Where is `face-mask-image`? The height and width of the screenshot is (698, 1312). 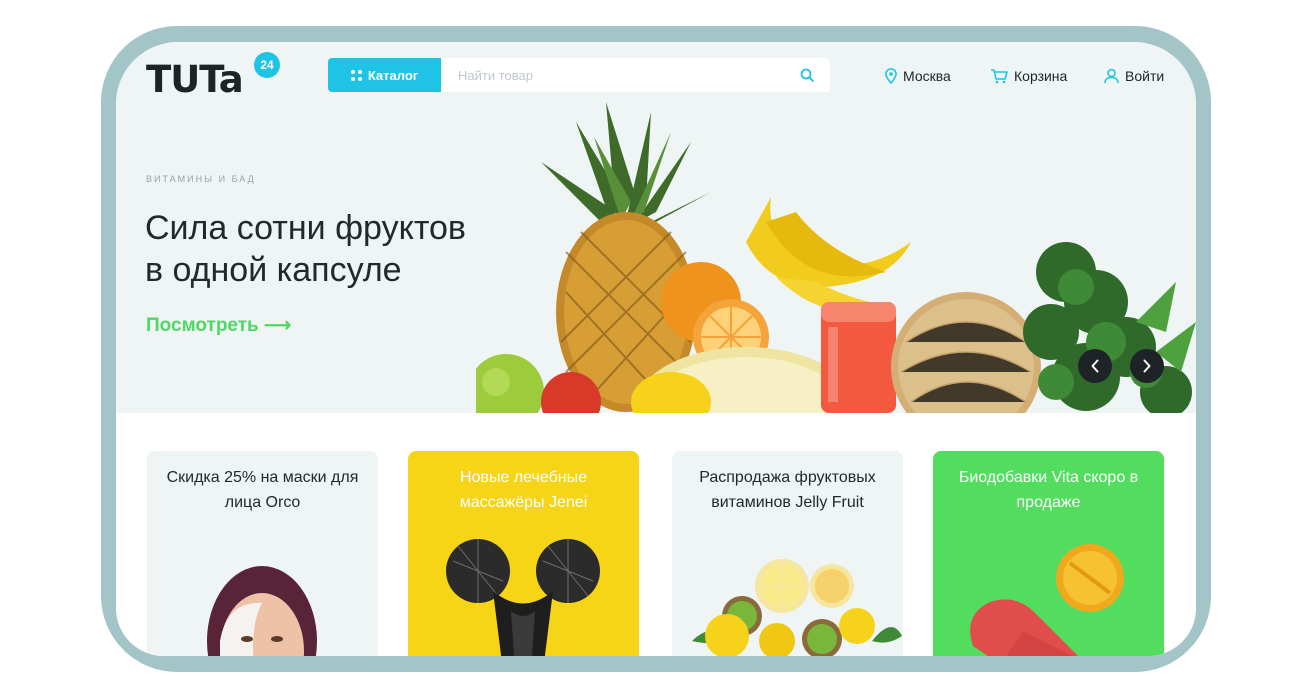 face-mask-image is located at coordinates (262, 611).